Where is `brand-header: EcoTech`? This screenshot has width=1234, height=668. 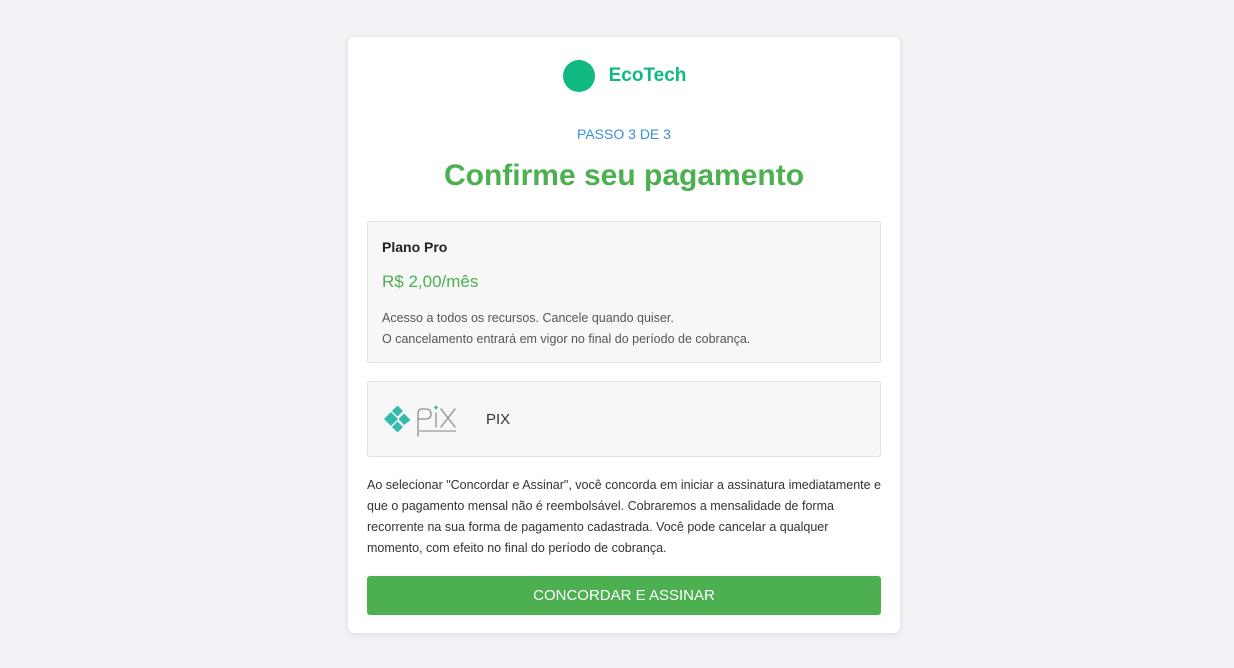 brand-header: EcoTech is located at coordinates (624, 76).